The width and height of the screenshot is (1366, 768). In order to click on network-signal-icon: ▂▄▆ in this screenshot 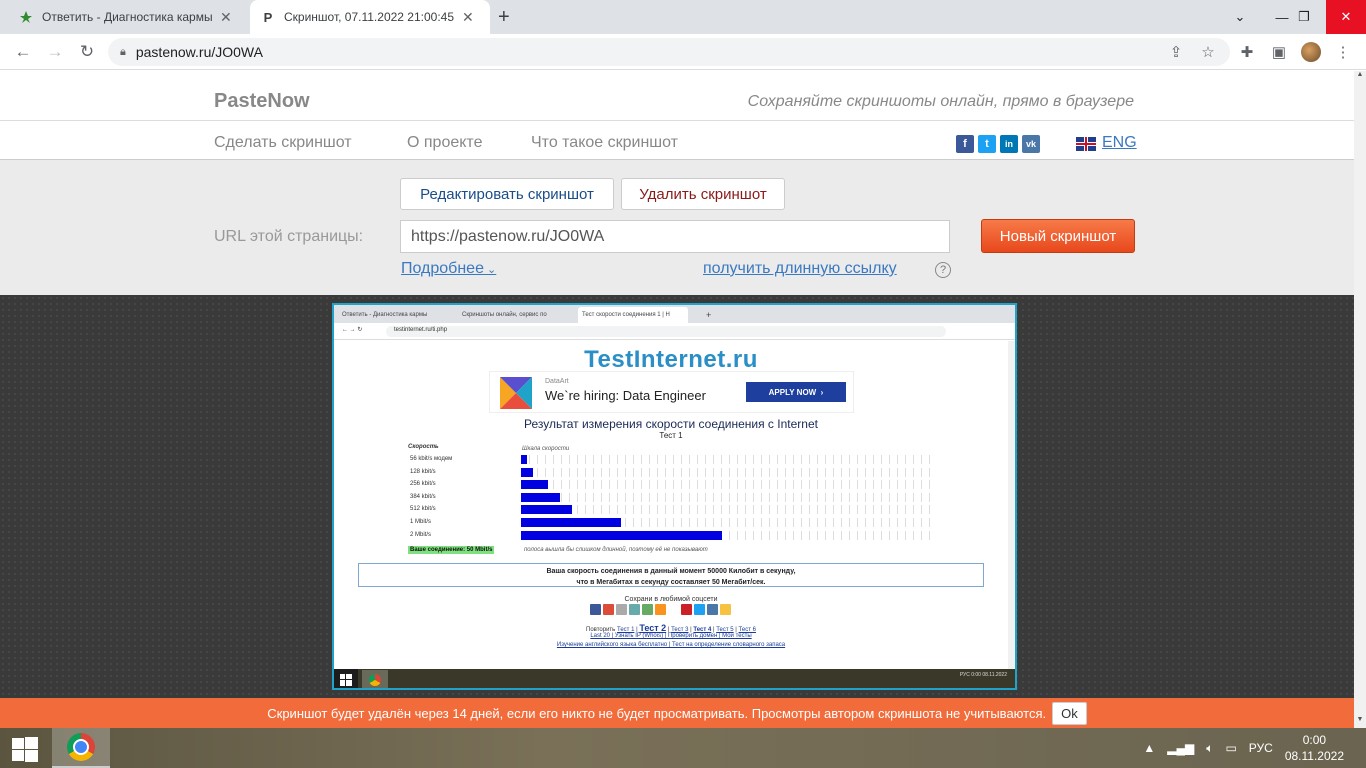, I will do `click(1180, 748)`.